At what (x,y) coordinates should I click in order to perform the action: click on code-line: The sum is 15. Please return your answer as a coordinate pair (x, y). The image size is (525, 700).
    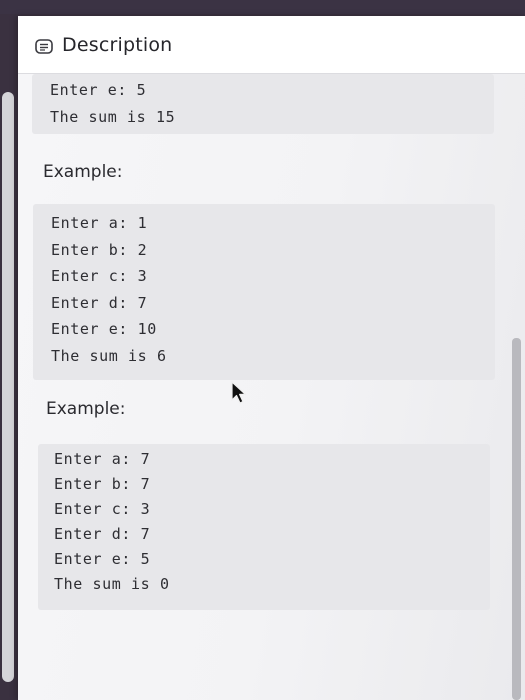
    Looking at the image, I should click on (113, 117).